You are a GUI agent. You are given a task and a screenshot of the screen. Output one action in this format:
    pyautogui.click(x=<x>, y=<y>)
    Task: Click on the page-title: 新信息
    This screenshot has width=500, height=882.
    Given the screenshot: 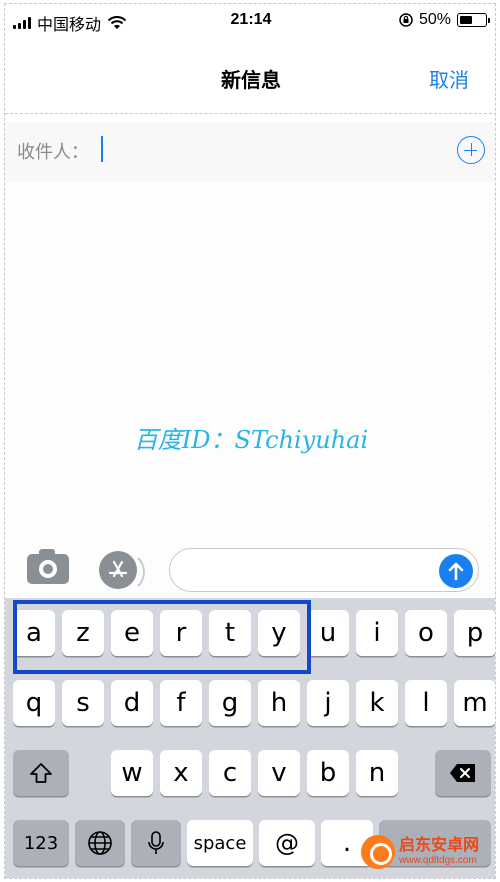 What is the action you would take?
    pyautogui.click(x=251, y=81)
    